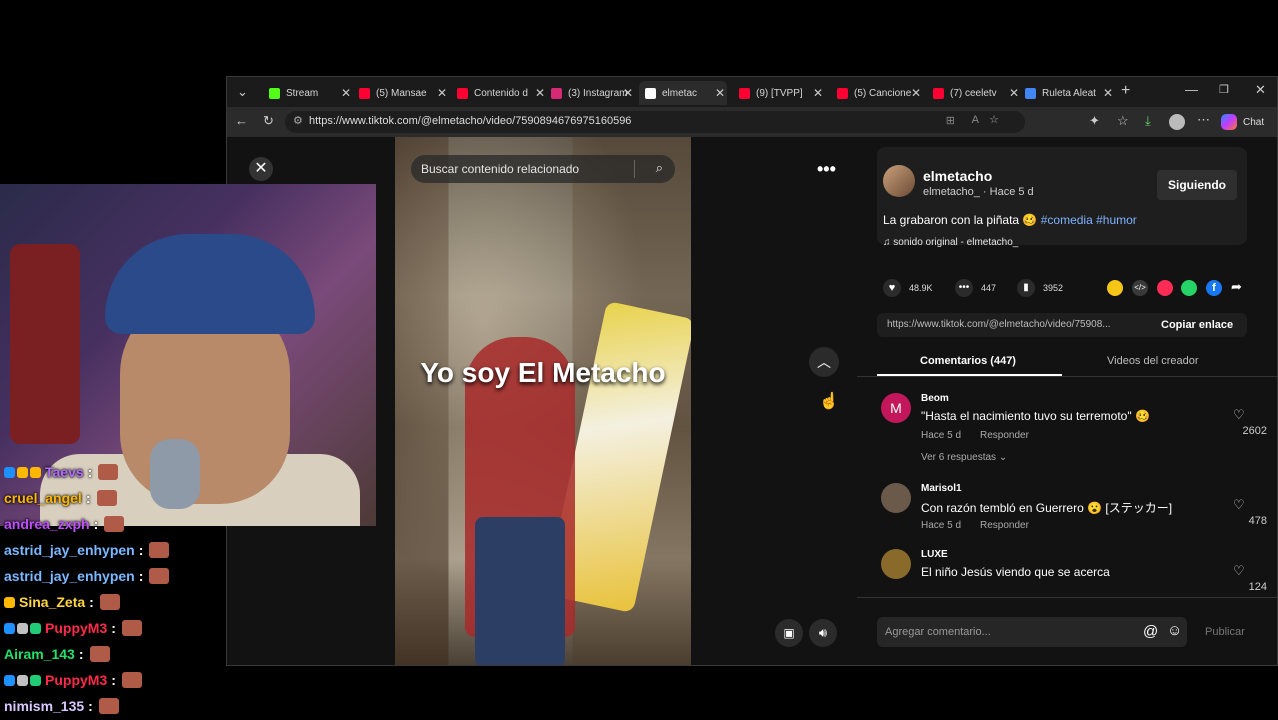 The height and width of the screenshot is (720, 1278). What do you see at coordinates (241, 120) in the screenshot?
I see `back-arrow-icon: ←` at bounding box center [241, 120].